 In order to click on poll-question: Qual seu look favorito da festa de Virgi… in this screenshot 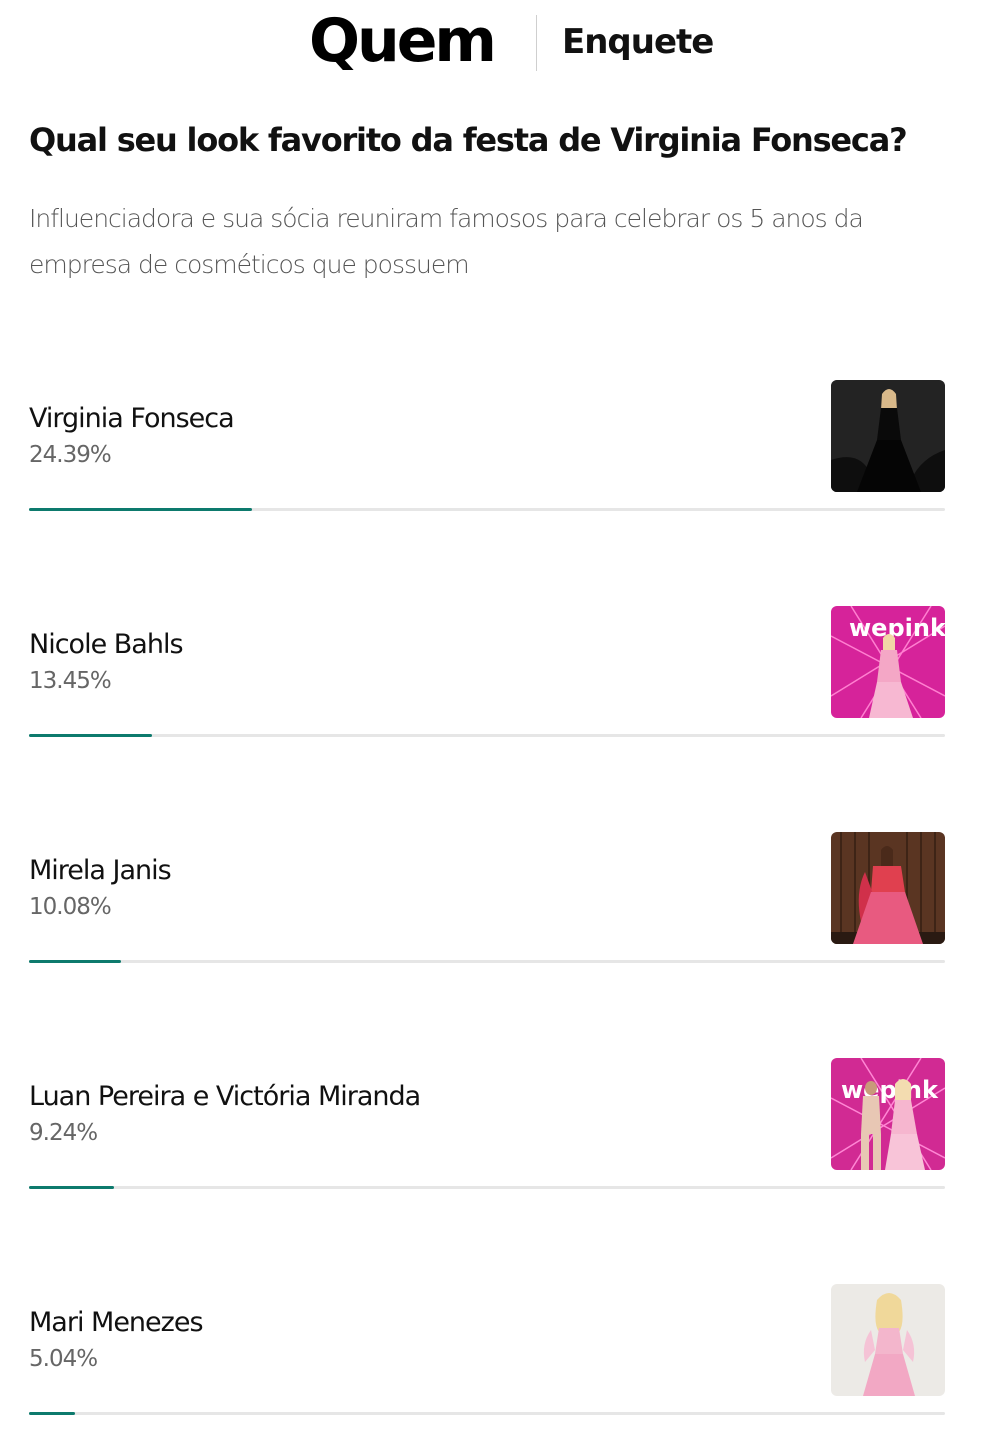, I will do `click(468, 140)`.